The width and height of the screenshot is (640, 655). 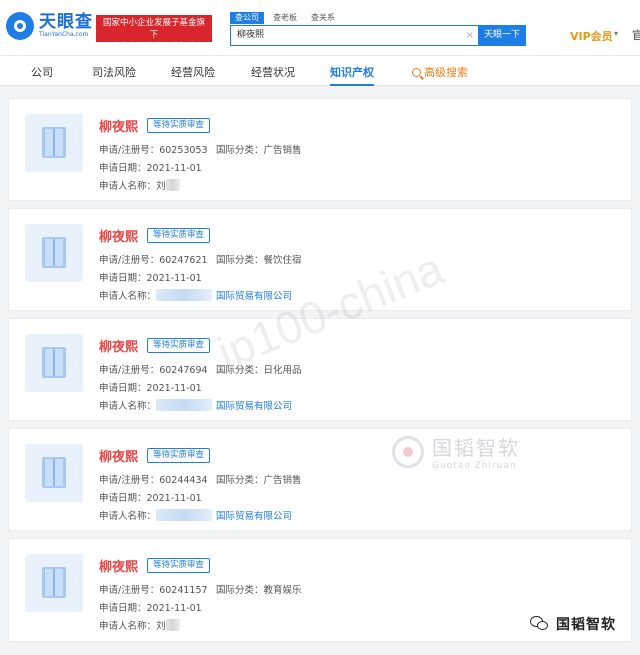 What do you see at coordinates (251, 35) in the screenshot?
I see `search-input-value: 柳夜熙` at bounding box center [251, 35].